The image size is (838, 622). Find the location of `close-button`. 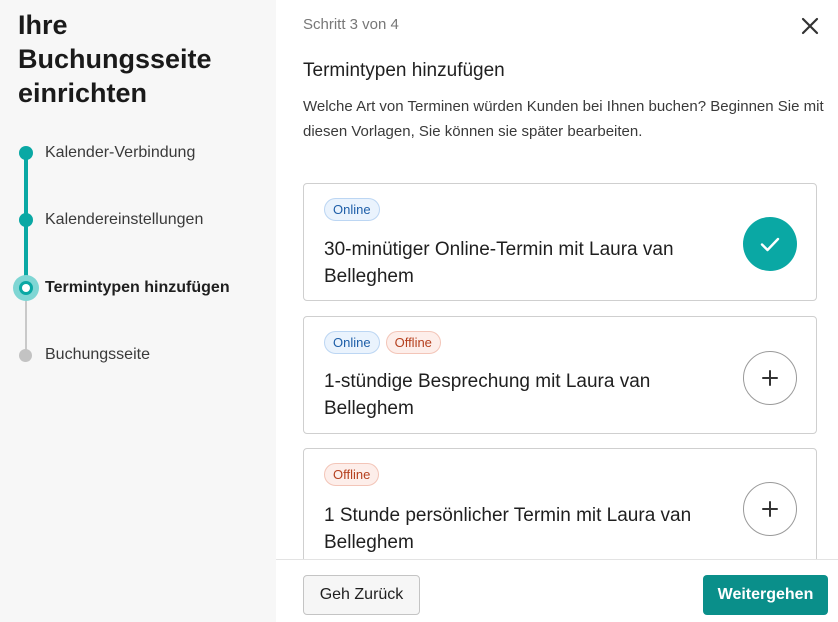

close-button is located at coordinates (810, 26).